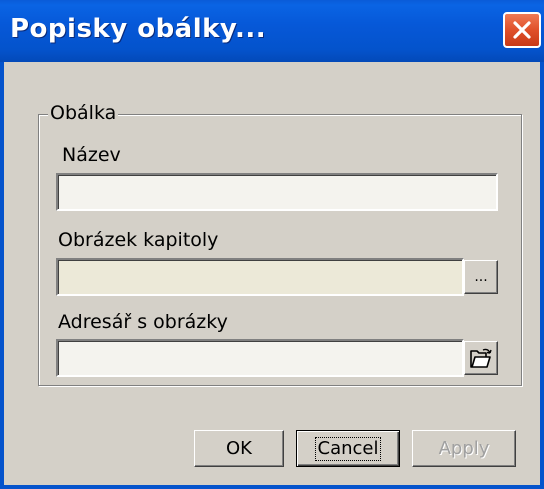 This screenshot has width=544, height=489. What do you see at coordinates (260, 277) in the screenshot?
I see `chapter-image-input` at bounding box center [260, 277].